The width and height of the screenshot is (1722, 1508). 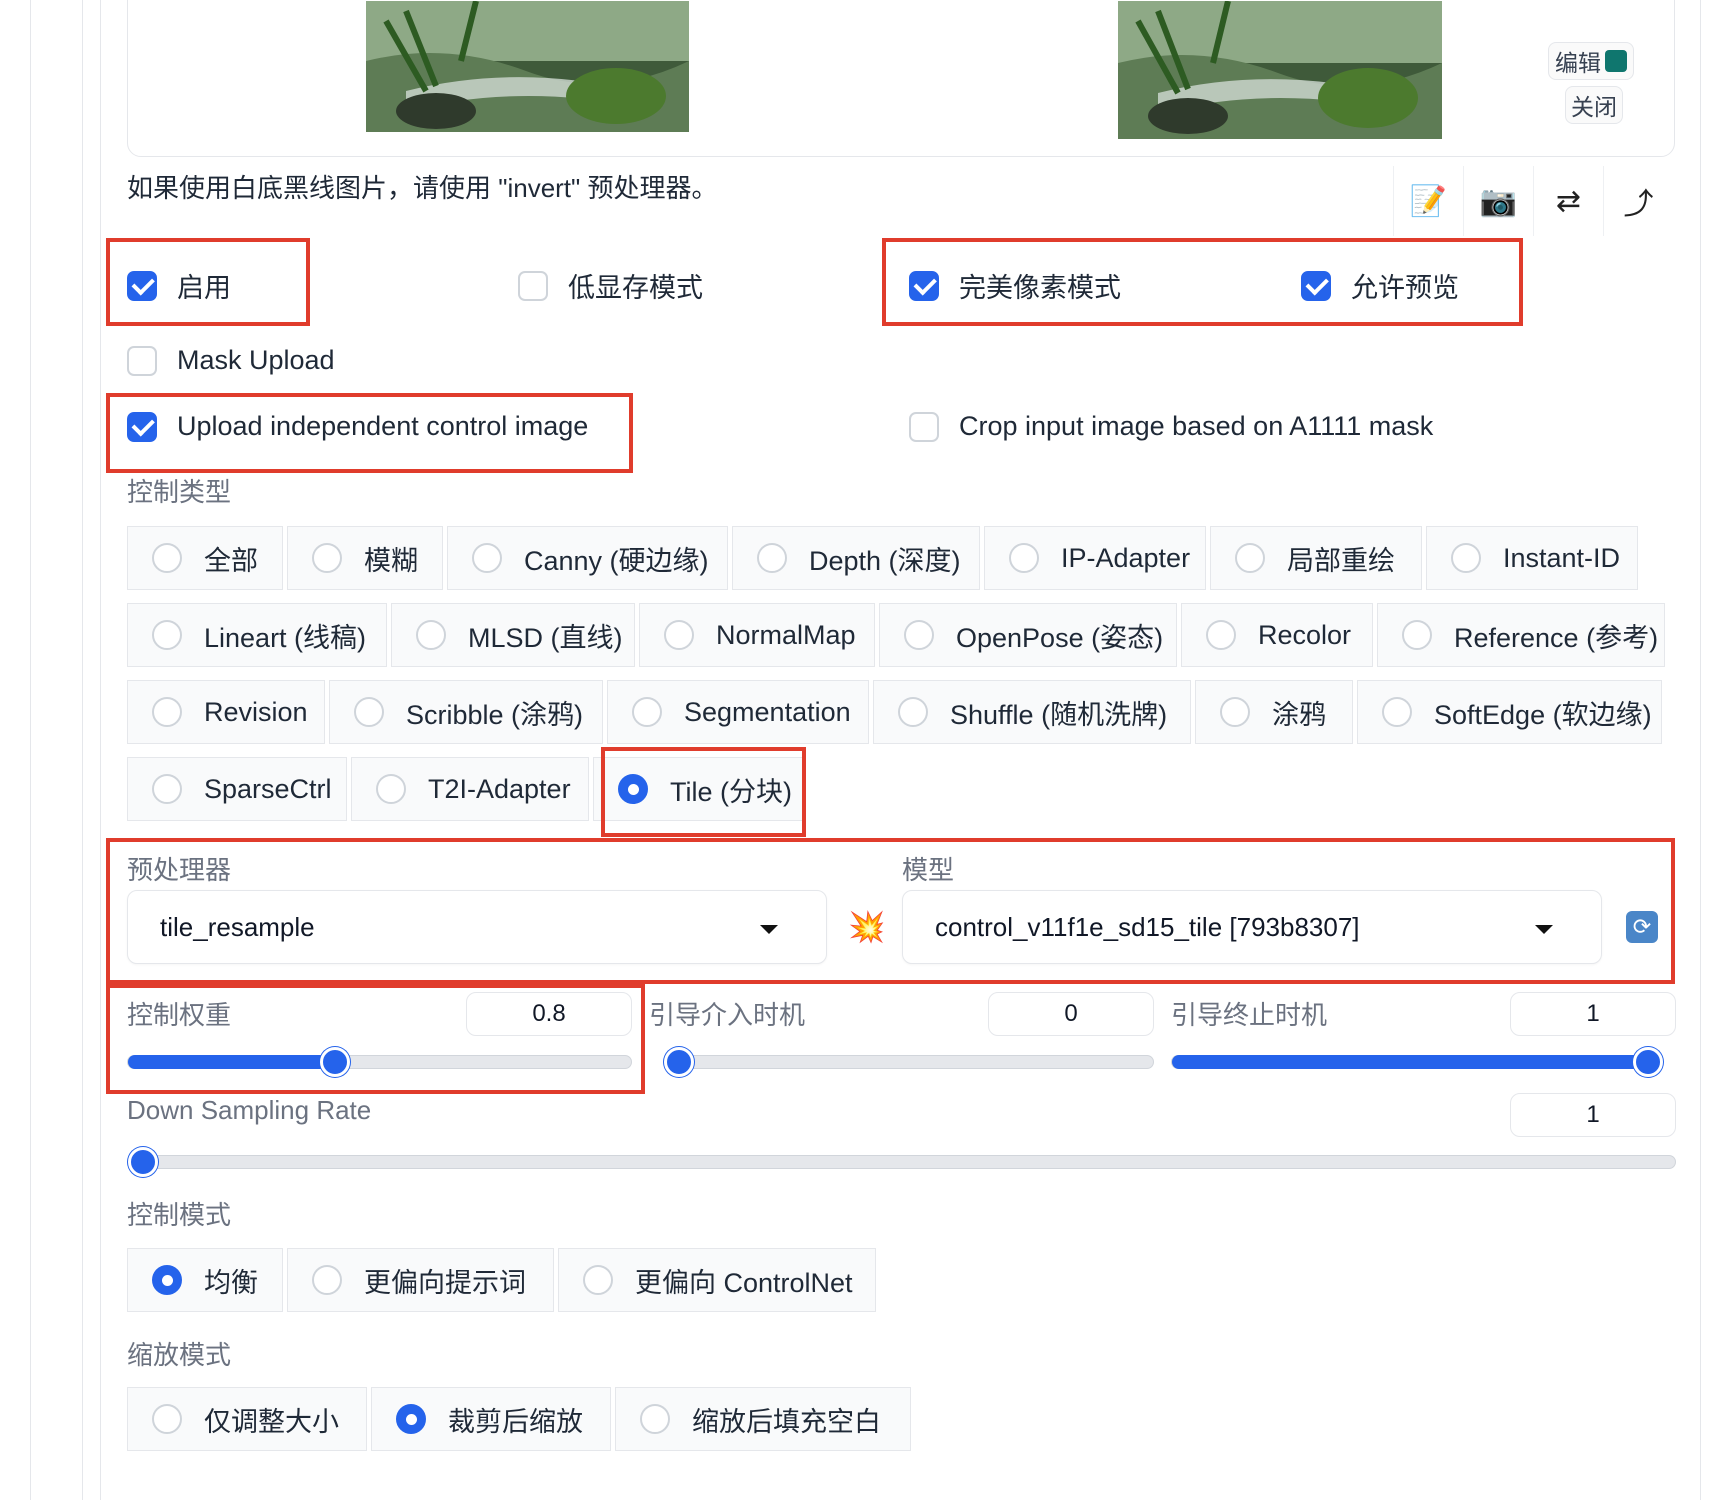 I want to click on control-type-option: Canny (硬边缘), so click(x=587, y=558).